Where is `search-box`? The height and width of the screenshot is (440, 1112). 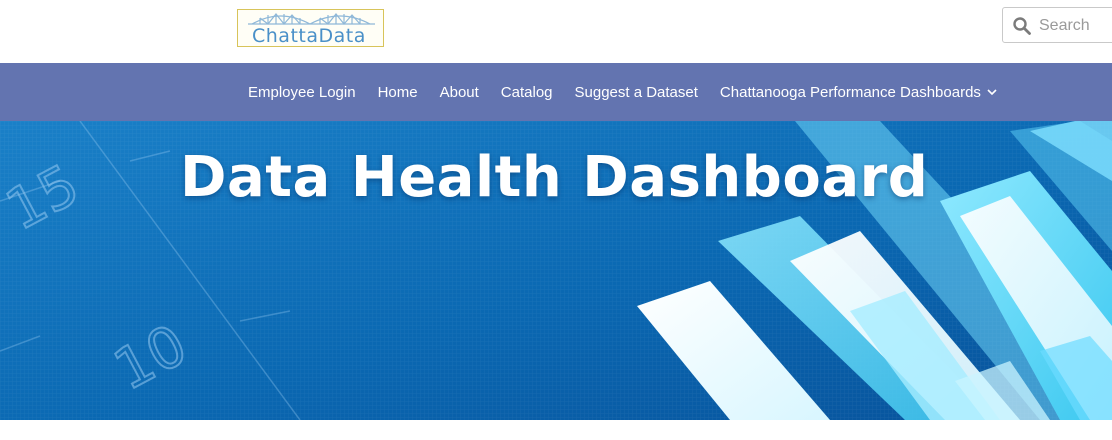 search-box is located at coordinates (1057, 25).